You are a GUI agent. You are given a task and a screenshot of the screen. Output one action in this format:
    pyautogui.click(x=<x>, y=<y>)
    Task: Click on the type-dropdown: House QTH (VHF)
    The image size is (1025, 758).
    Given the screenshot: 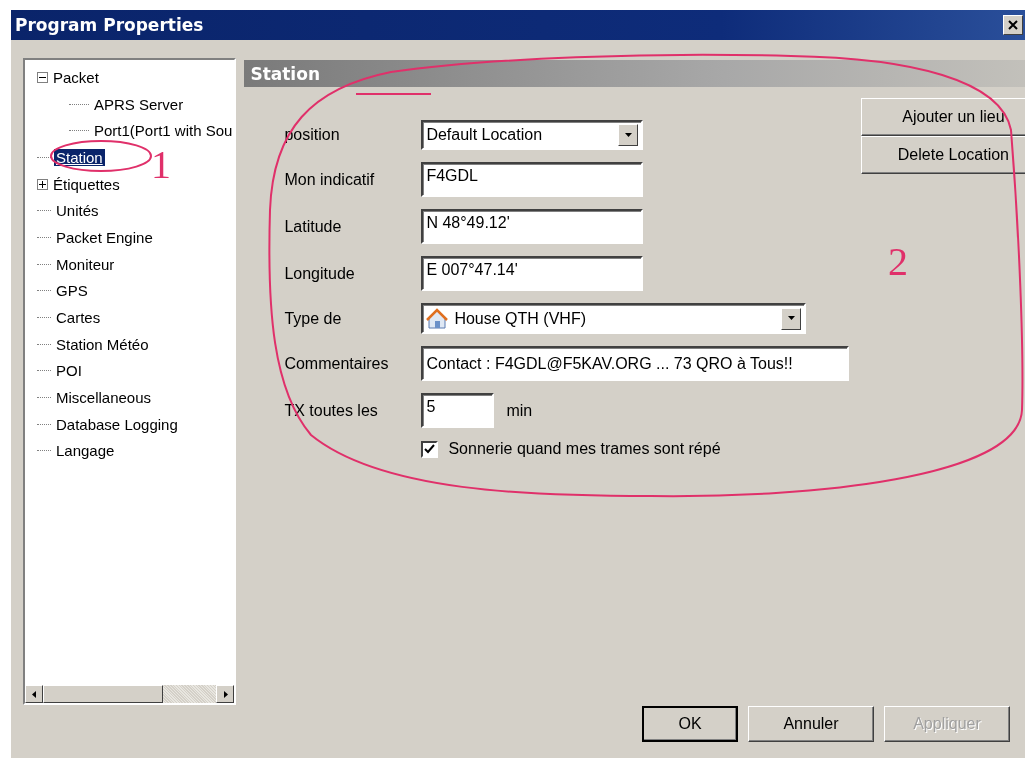 What is the action you would take?
    pyautogui.click(x=614, y=318)
    